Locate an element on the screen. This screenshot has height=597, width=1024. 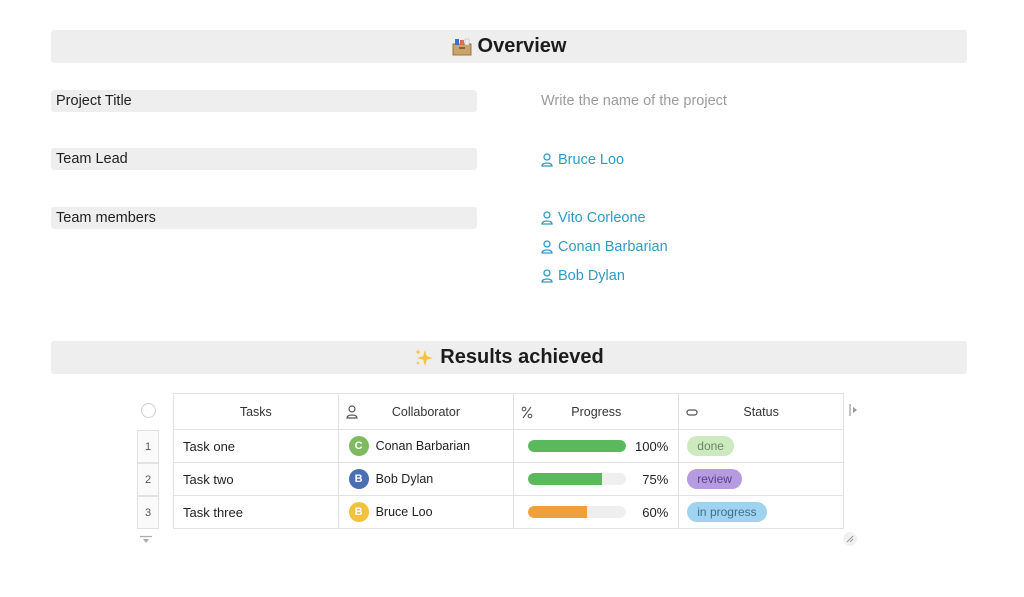
team-lead-person: Bruce Loo is located at coordinates (582, 160).